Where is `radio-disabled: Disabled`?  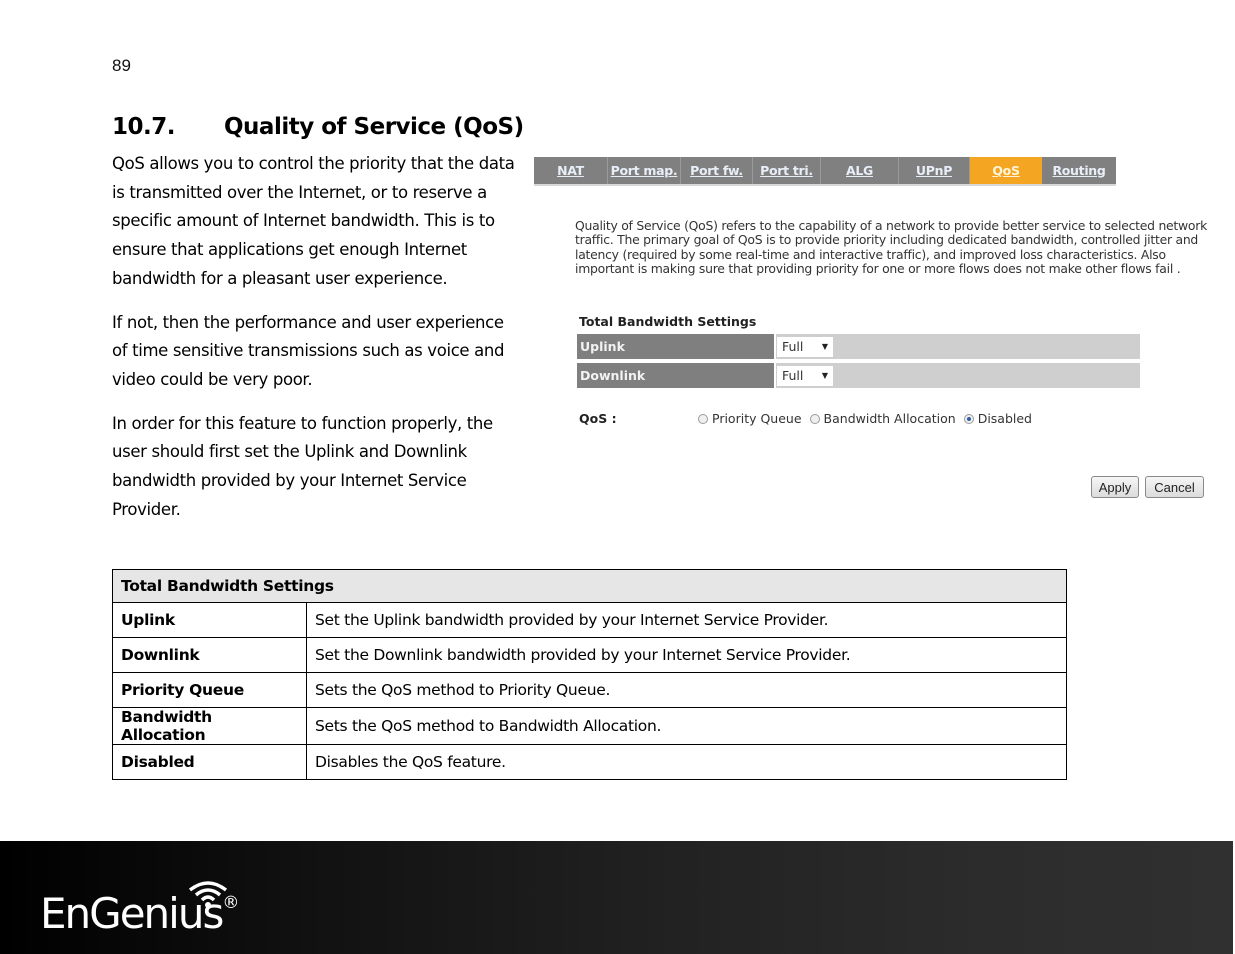 radio-disabled: Disabled is located at coordinates (997, 418).